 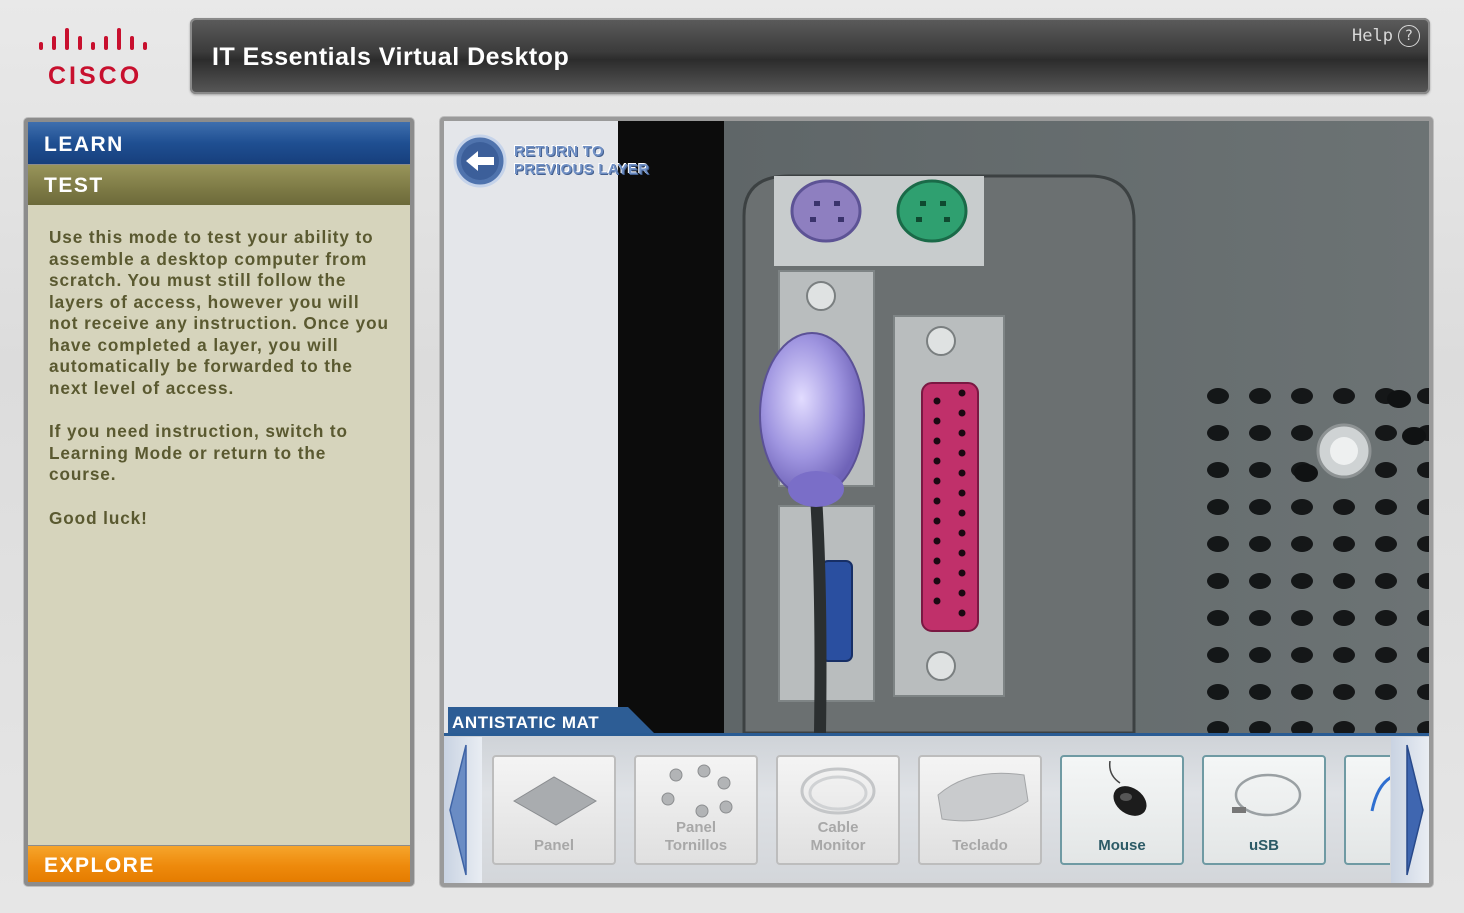 What do you see at coordinates (1267, 795) in the screenshot?
I see `usb-cable-icon` at bounding box center [1267, 795].